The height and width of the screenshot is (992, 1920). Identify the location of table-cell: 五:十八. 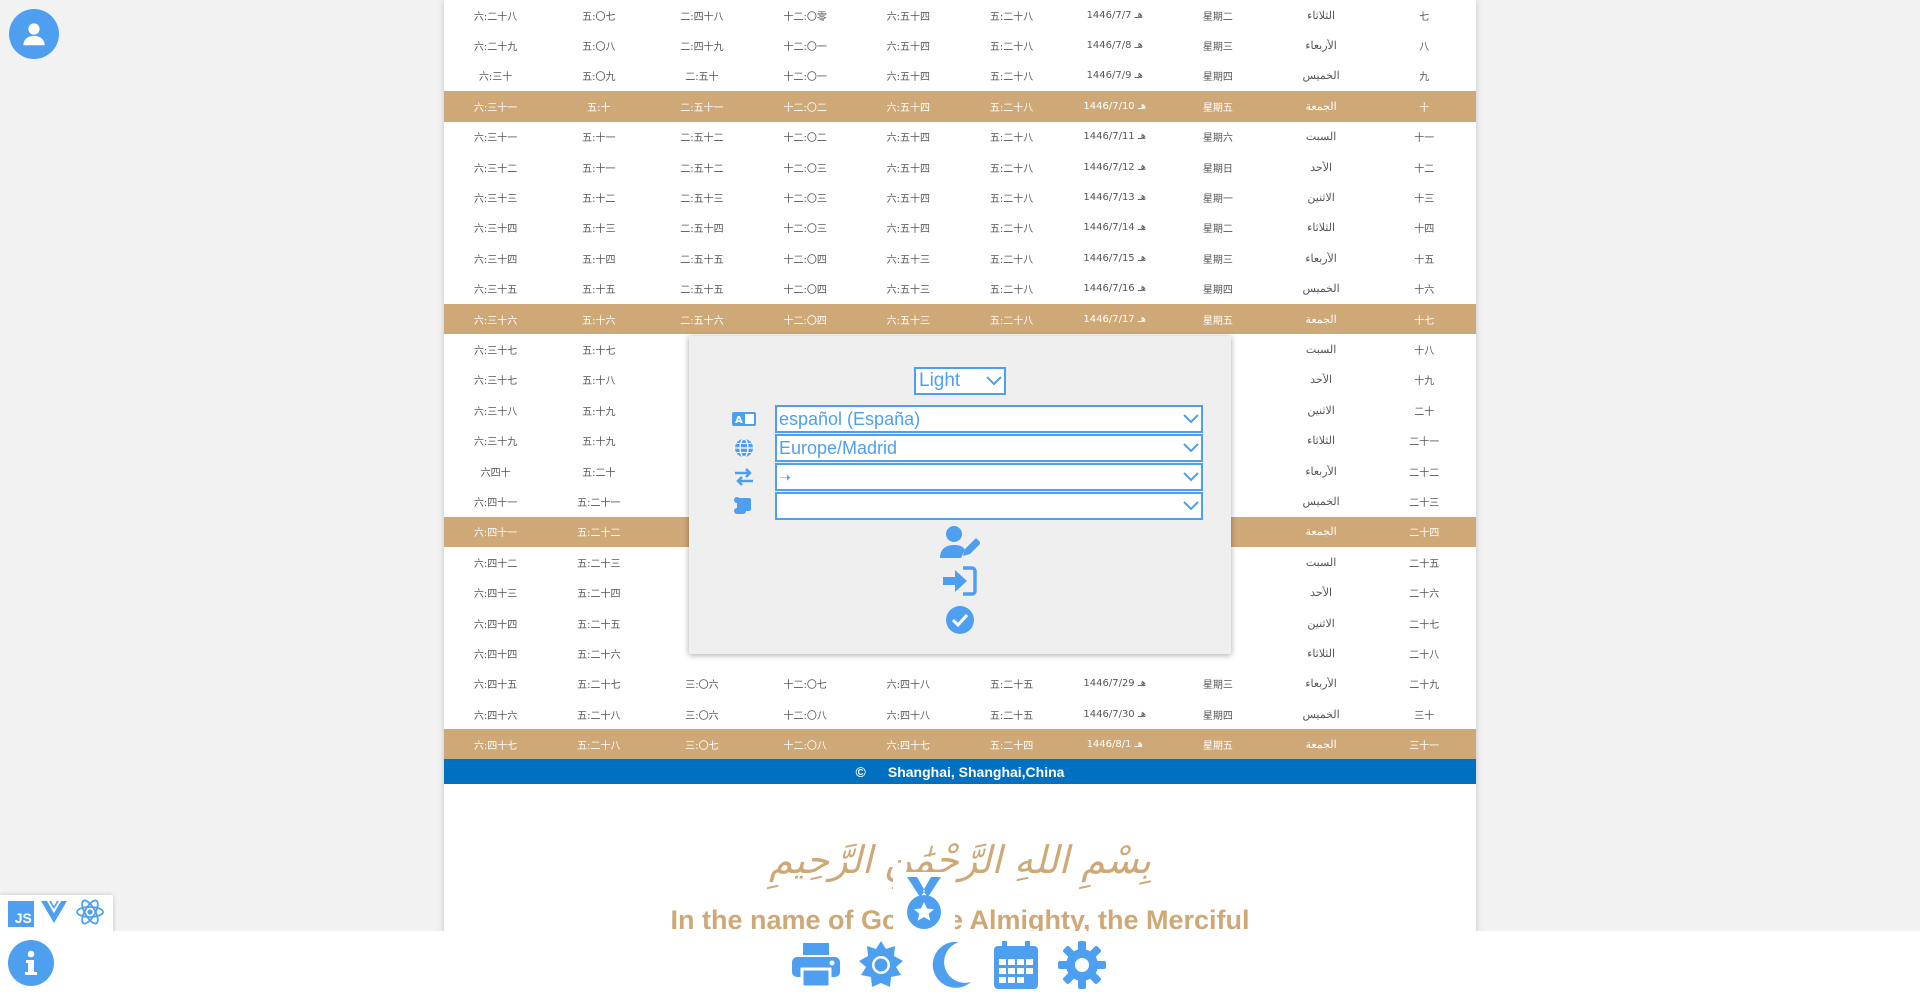
(599, 382).